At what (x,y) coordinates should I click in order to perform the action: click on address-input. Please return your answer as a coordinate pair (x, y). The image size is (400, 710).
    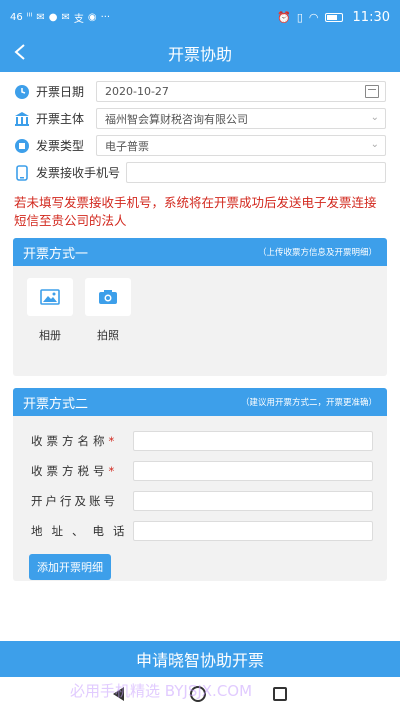
    Looking at the image, I should click on (253, 531).